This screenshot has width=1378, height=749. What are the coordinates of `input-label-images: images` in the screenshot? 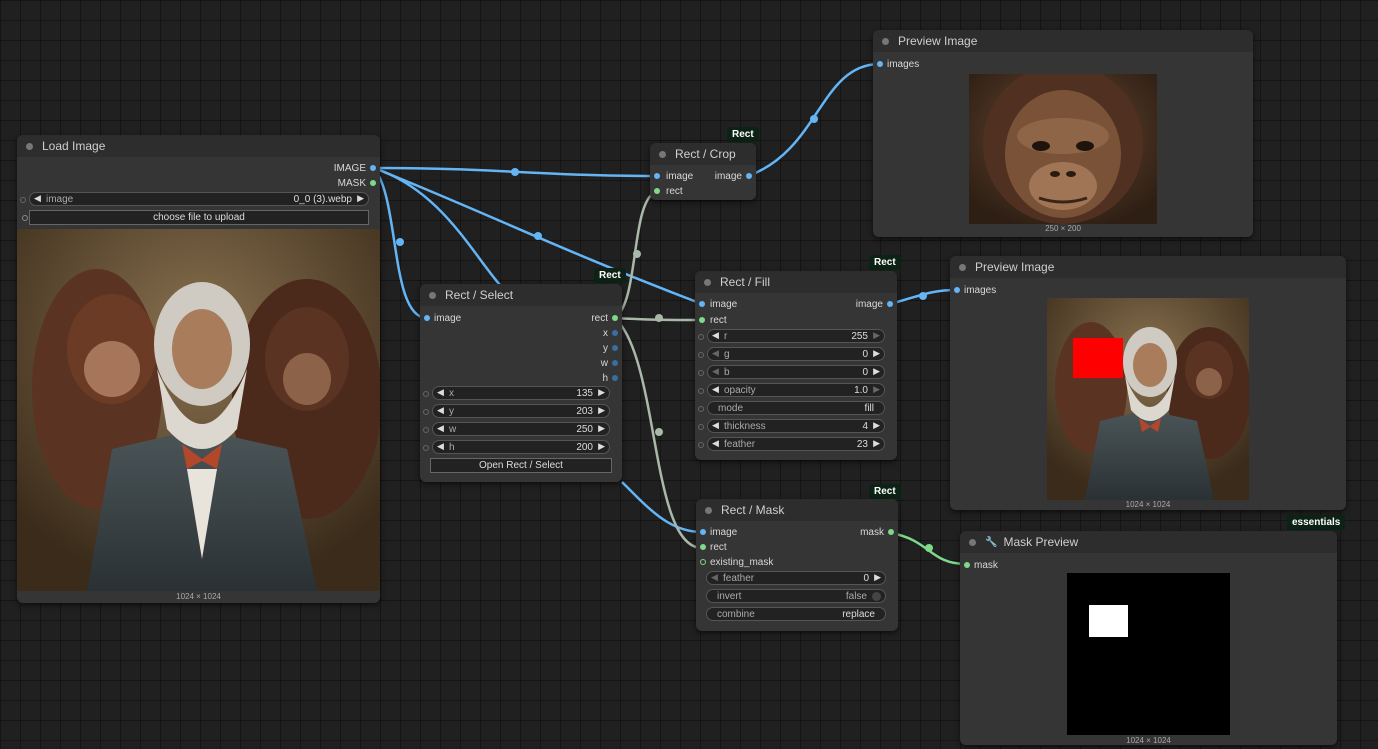 It's located at (980, 290).